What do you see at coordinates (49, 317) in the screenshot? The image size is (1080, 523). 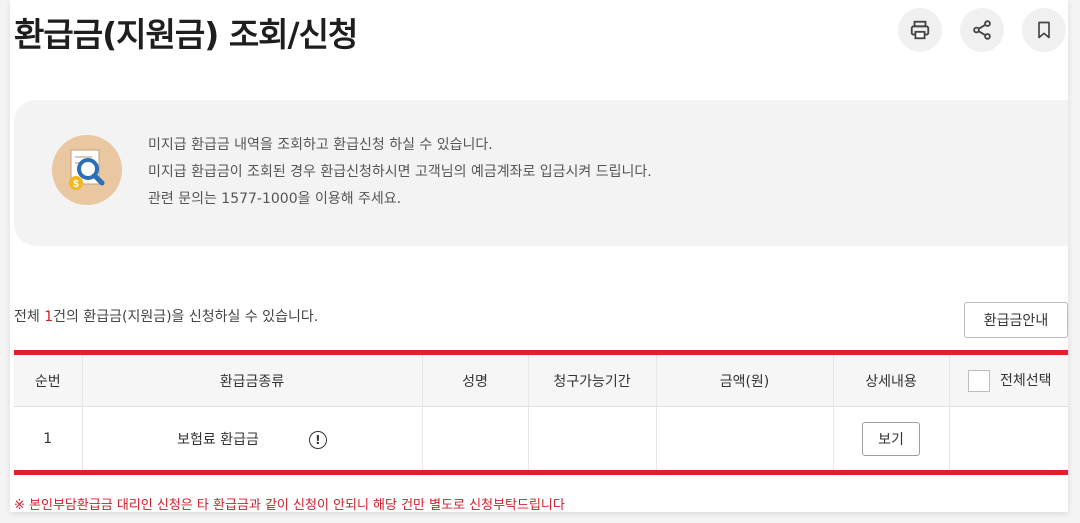 I see `summary-count: 1` at bounding box center [49, 317].